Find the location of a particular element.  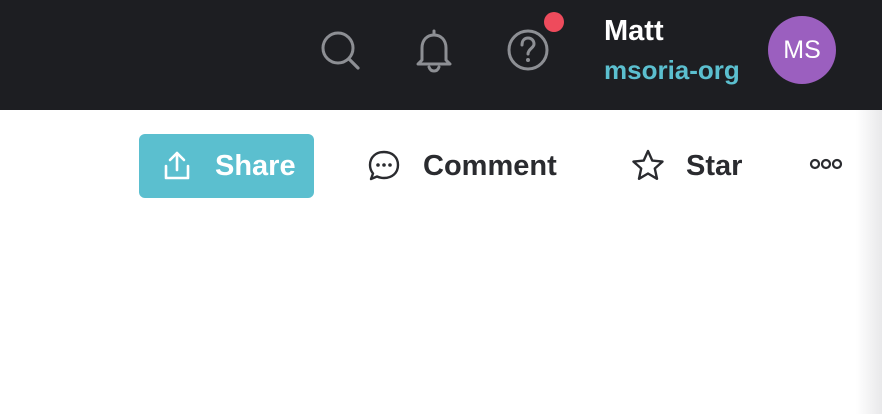

help-icon is located at coordinates (528, 50).